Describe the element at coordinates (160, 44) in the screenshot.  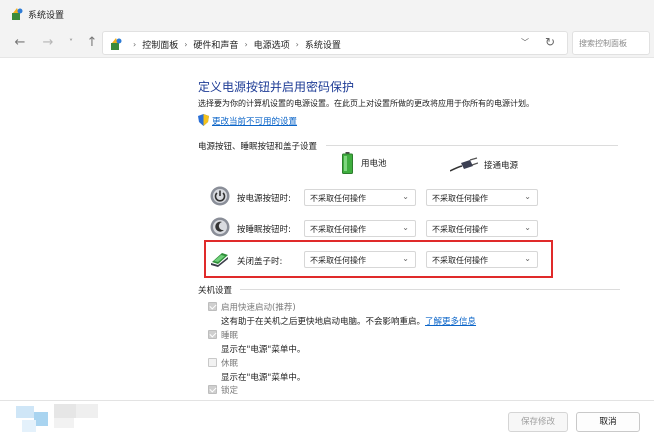
I see `breadcrumb-control-panel: 控制面板` at that location.